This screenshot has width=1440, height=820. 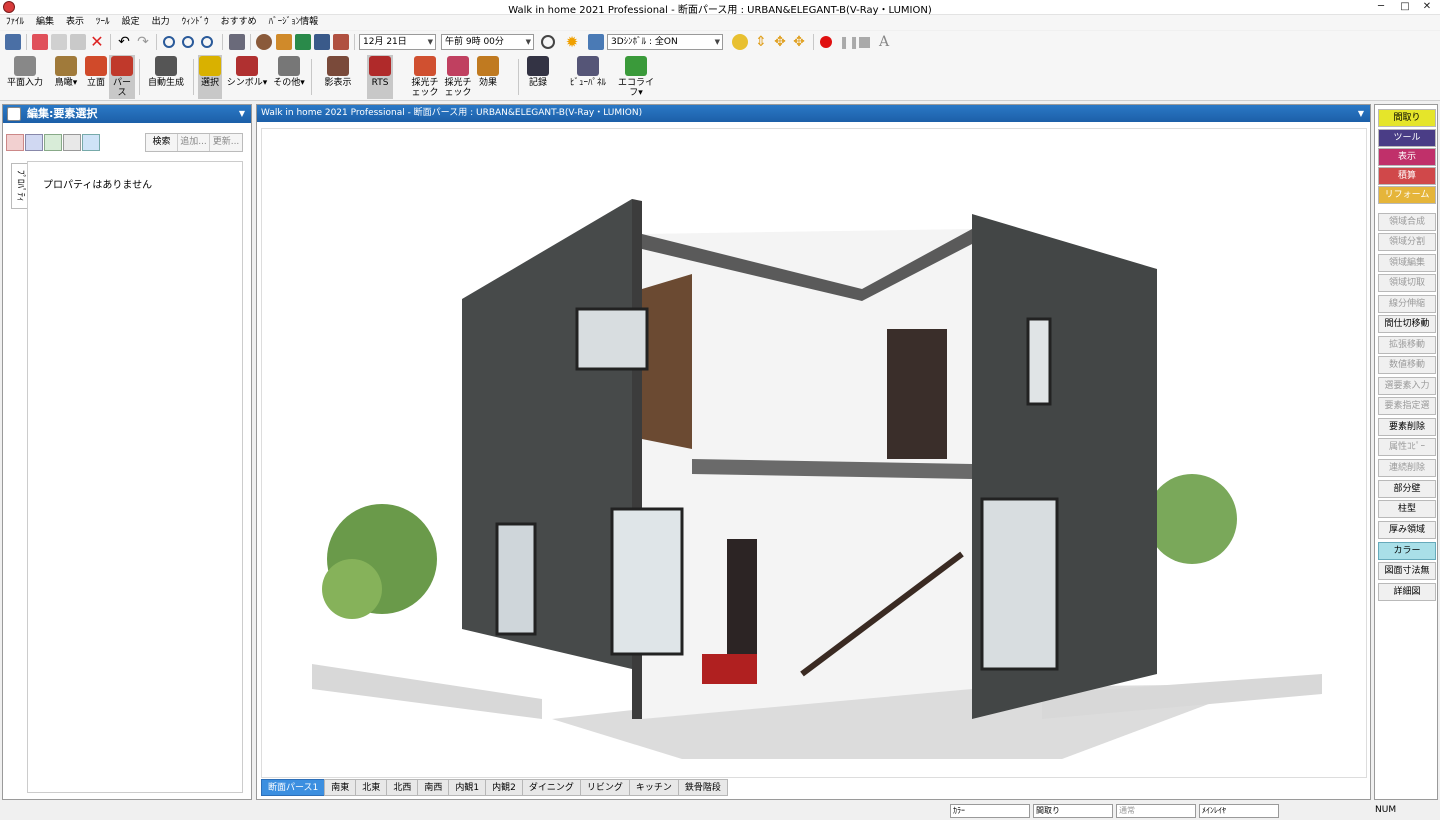 What do you see at coordinates (122, 77) in the screenshot?
I see `perspective-button: パース` at bounding box center [122, 77].